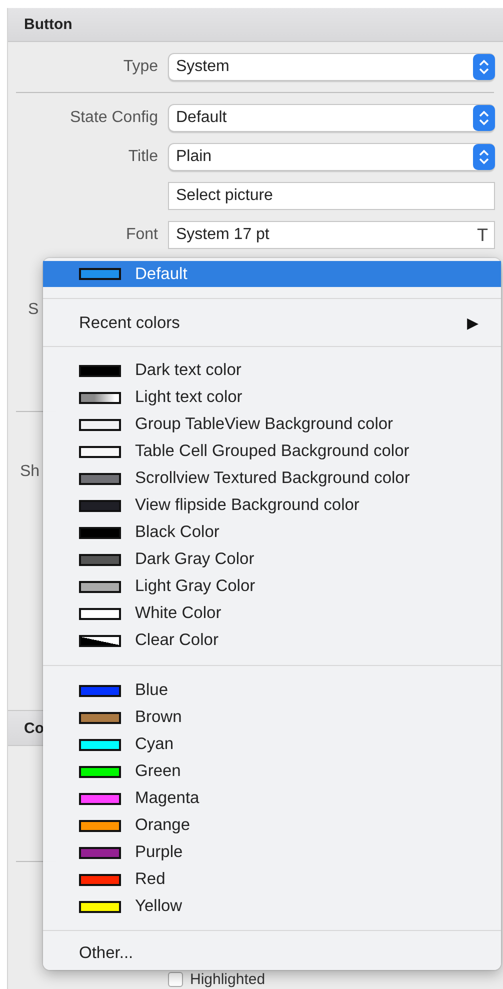  What do you see at coordinates (33, 310) in the screenshot?
I see `field-label: S` at bounding box center [33, 310].